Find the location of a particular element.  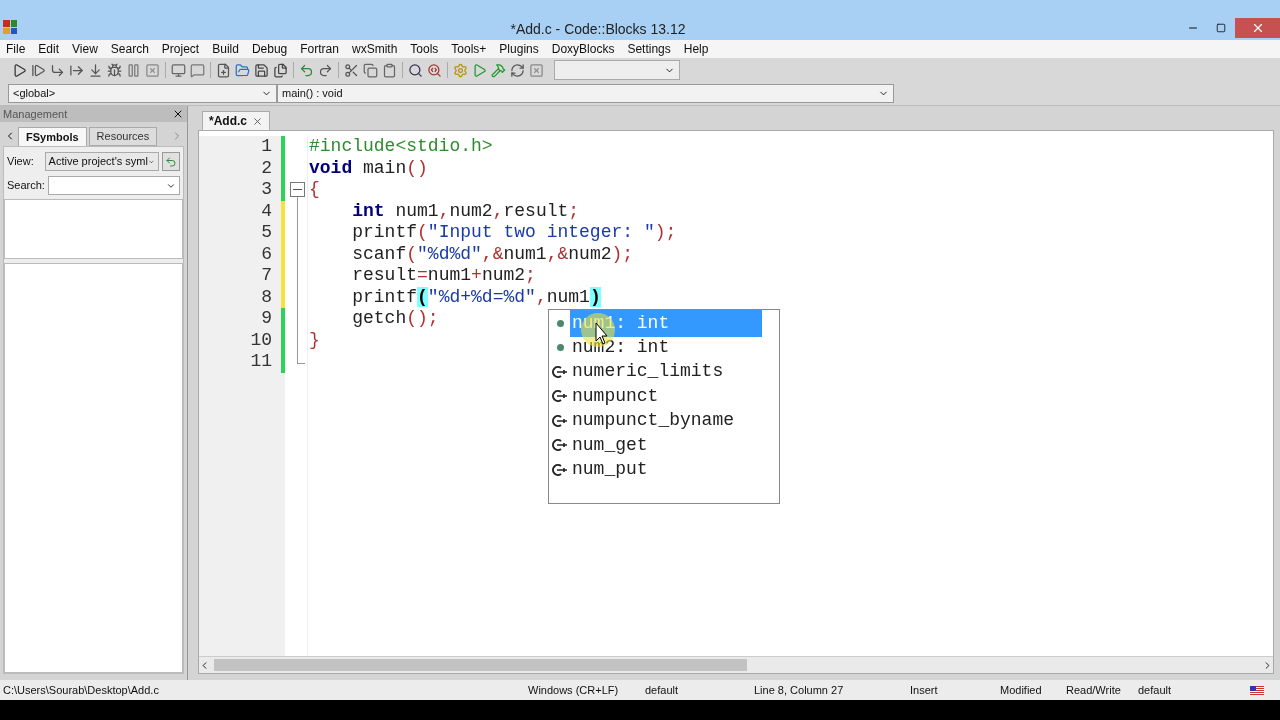

copy-icon is located at coordinates (370, 70).